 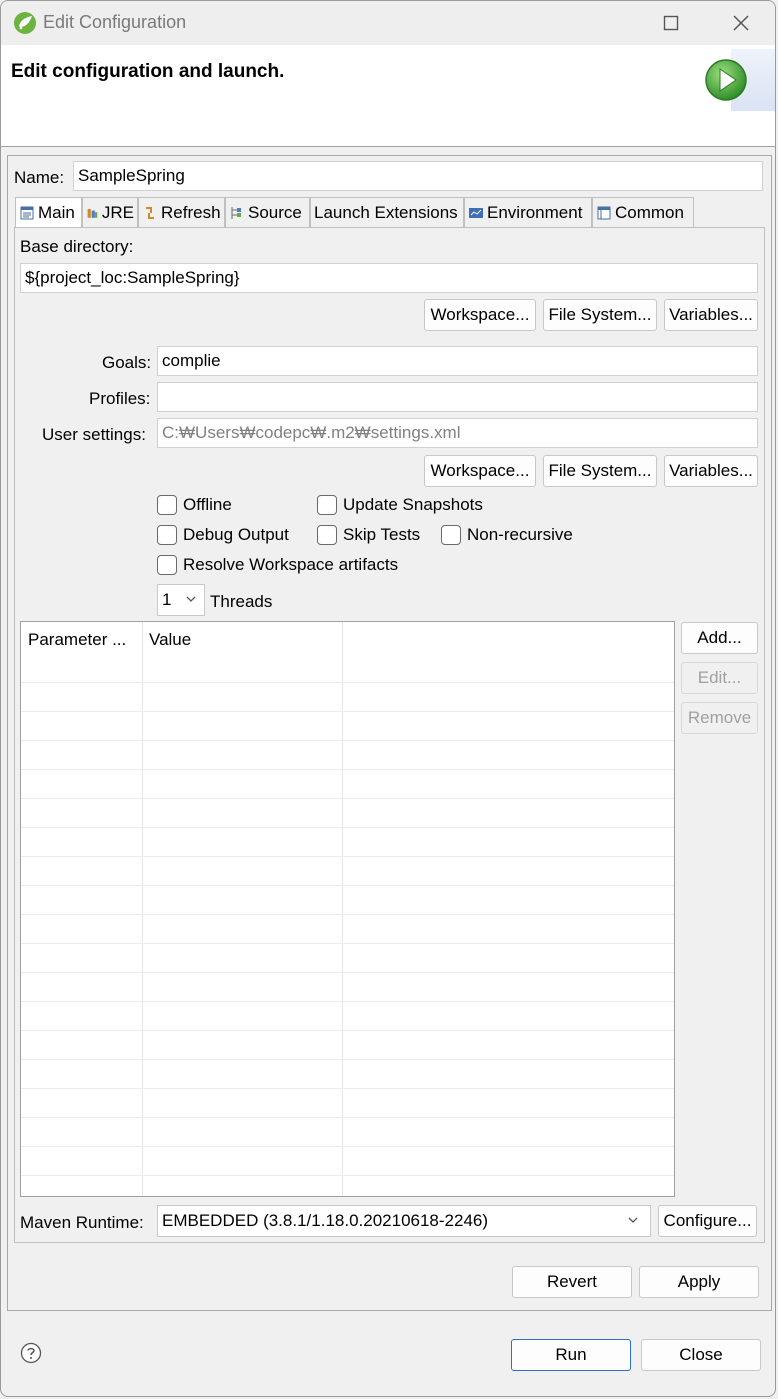 I want to click on checkbox-label: Resolve Workspace artifacts, so click(x=291, y=564).